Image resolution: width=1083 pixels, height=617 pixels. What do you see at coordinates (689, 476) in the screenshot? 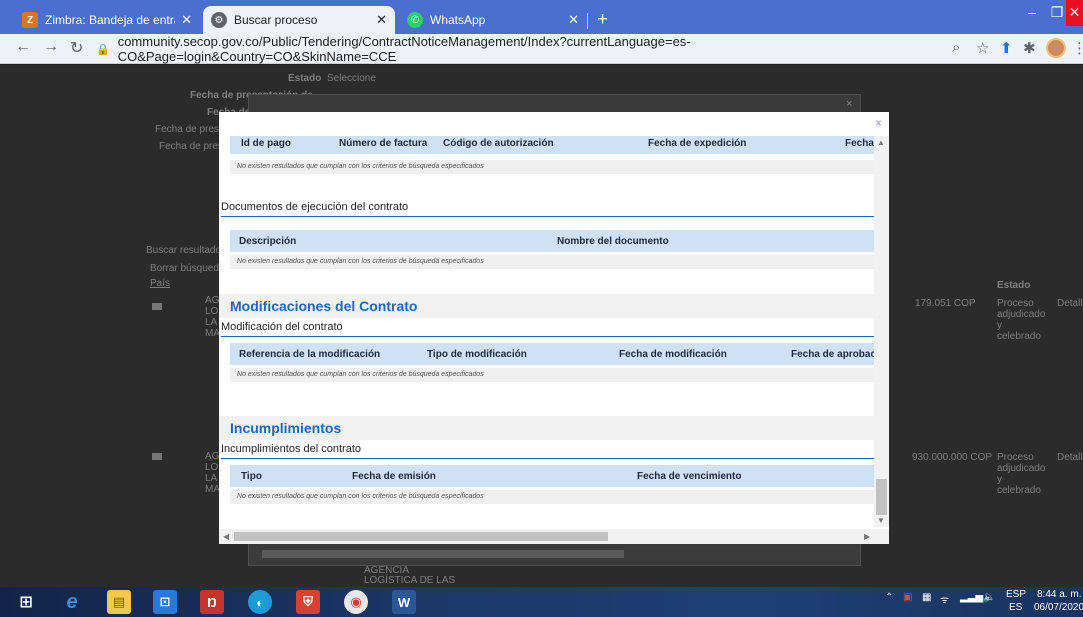
I see `column-header: Fecha de vencimiento` at bounding box center [689, 476].